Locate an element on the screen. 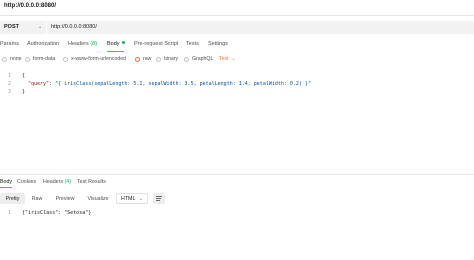 The height and width of the screenshot is (260, 474). tab-headers: Headers (8) is located at coordinates (82, 44).